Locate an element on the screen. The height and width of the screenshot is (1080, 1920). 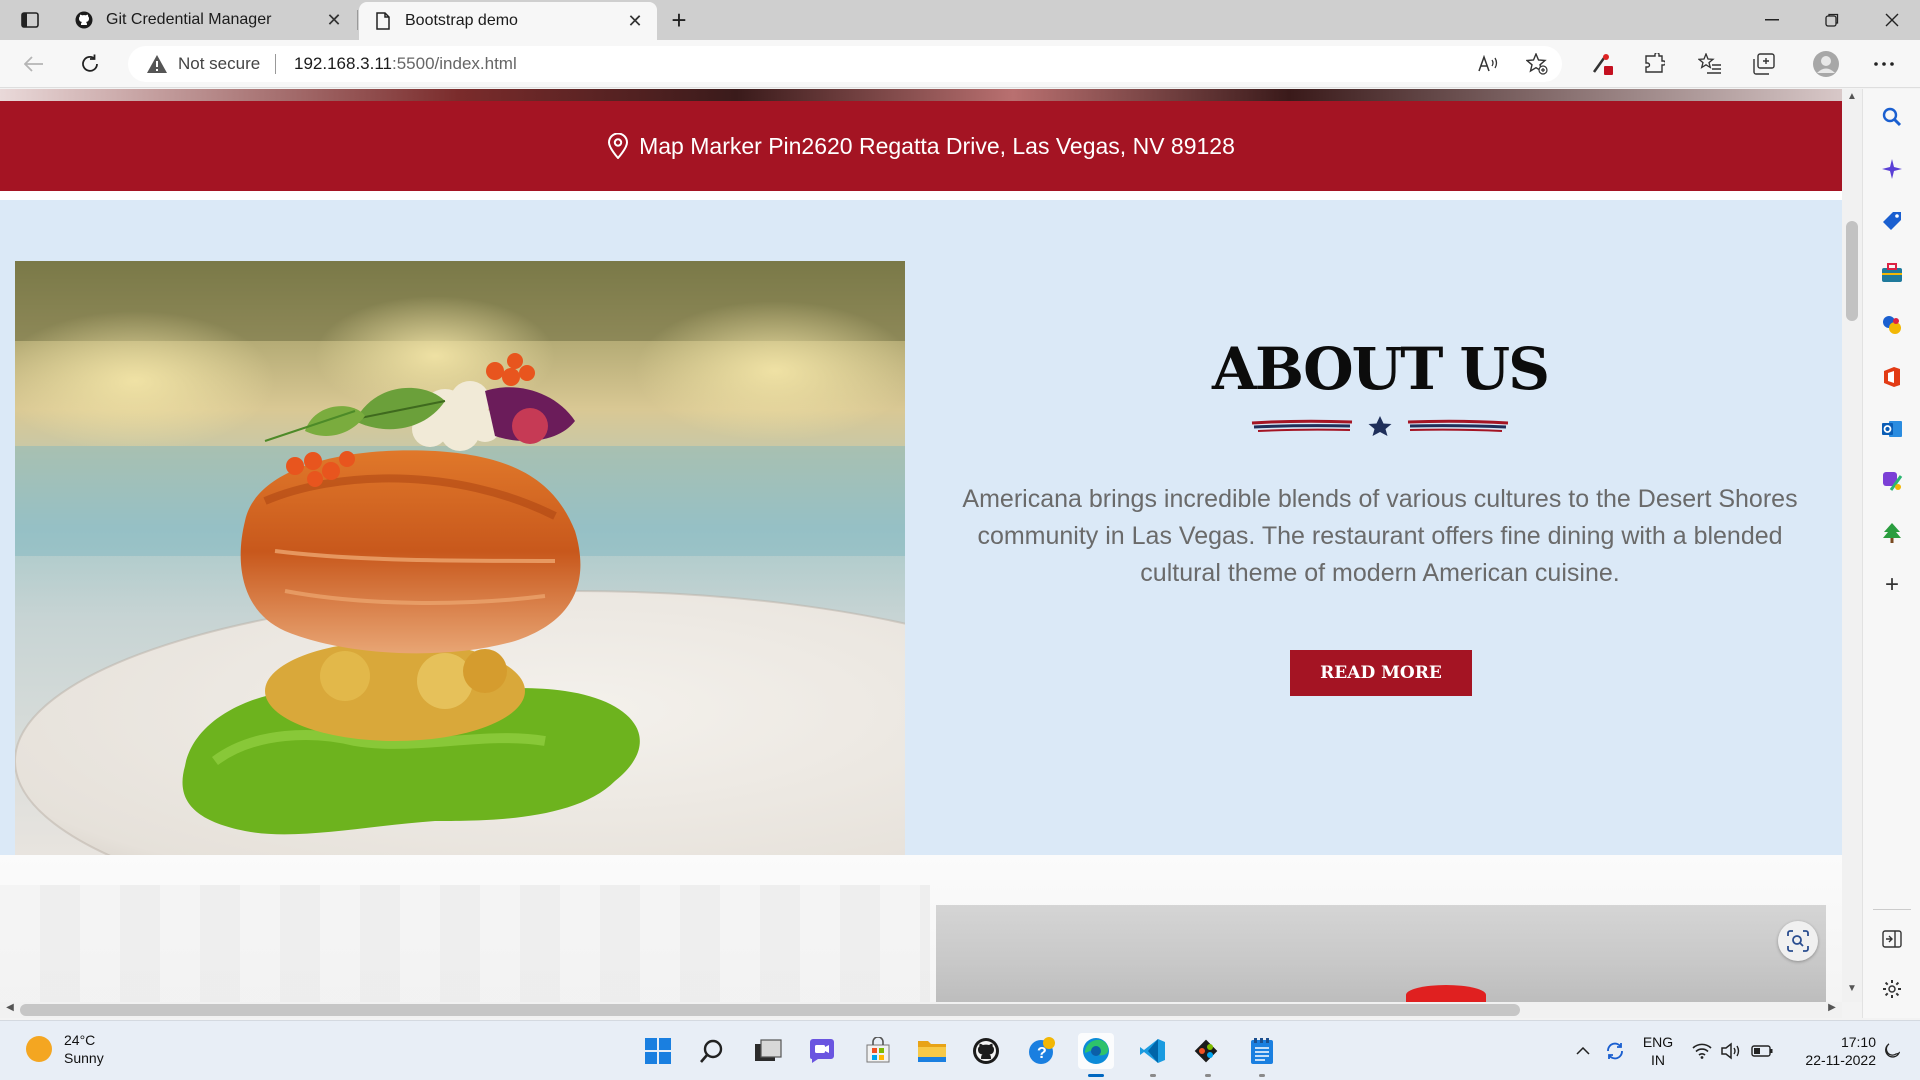
visual-search-icon is located at coordinates (1798, 941).